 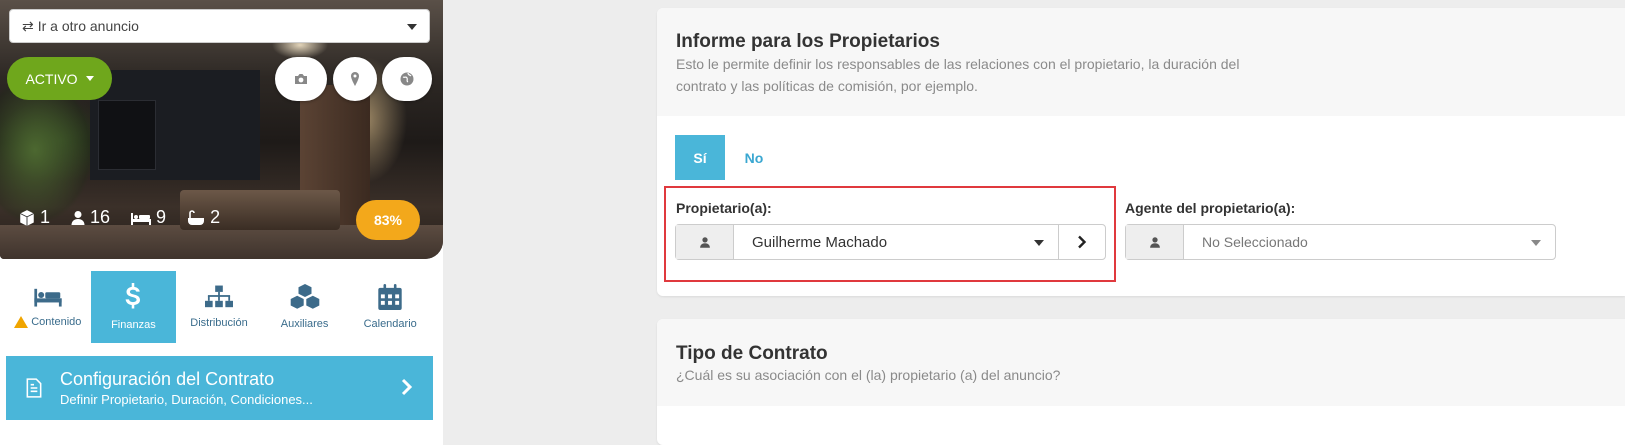 What do you see at coordinates (754, 157) in the screenshot?
I see `no-button: No` at bounding box center [754, 157].